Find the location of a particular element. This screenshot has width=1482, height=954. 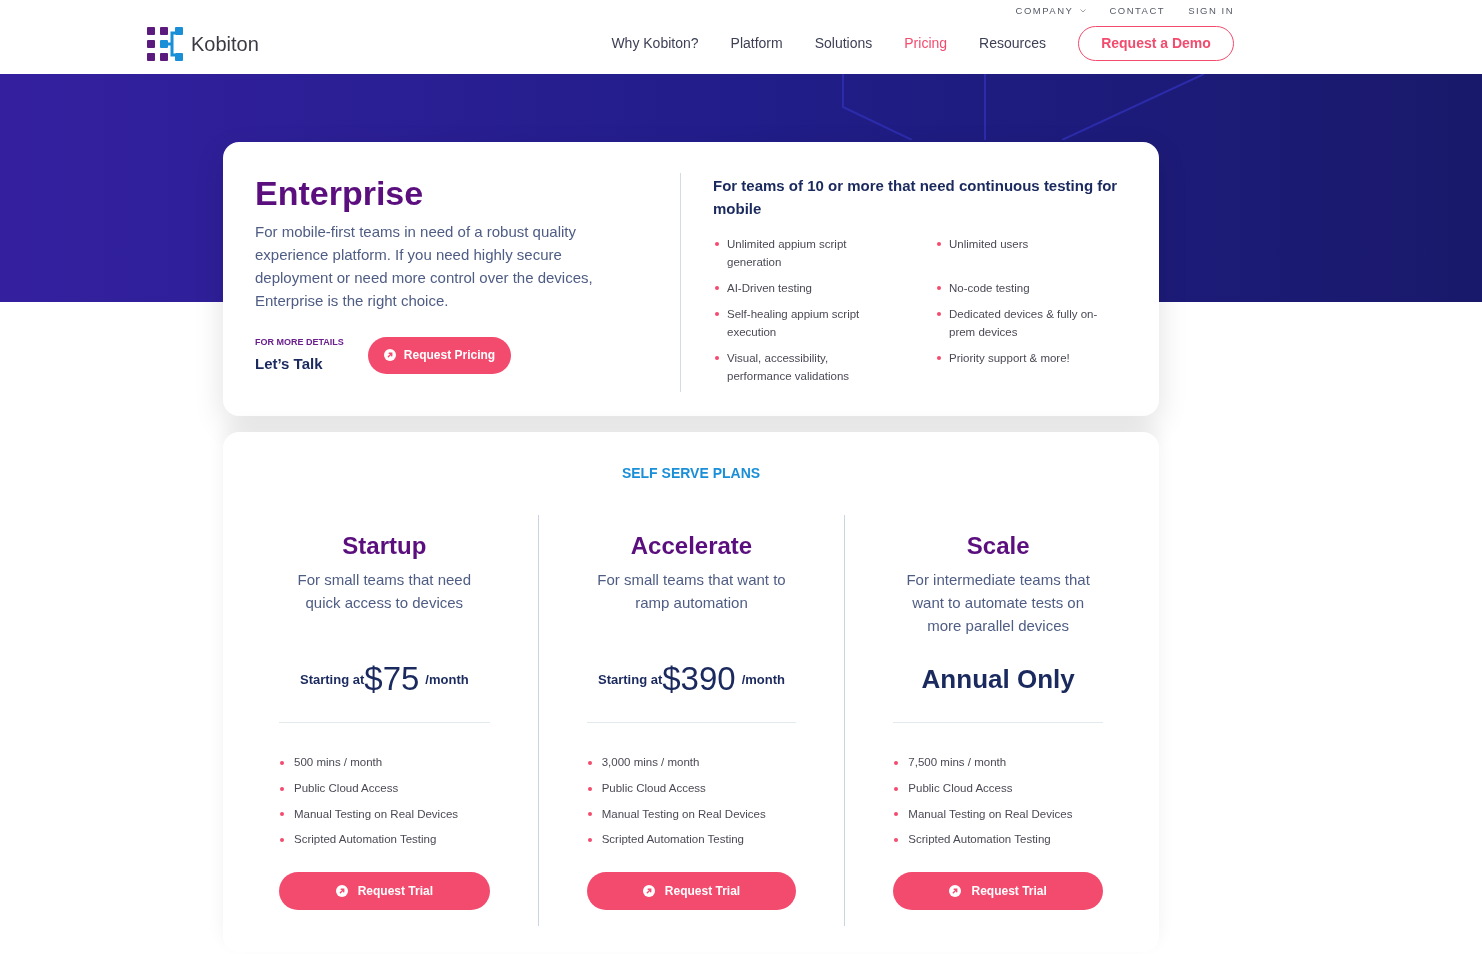

feature-text: 500 mins / month is located at coordinates (338, 763).